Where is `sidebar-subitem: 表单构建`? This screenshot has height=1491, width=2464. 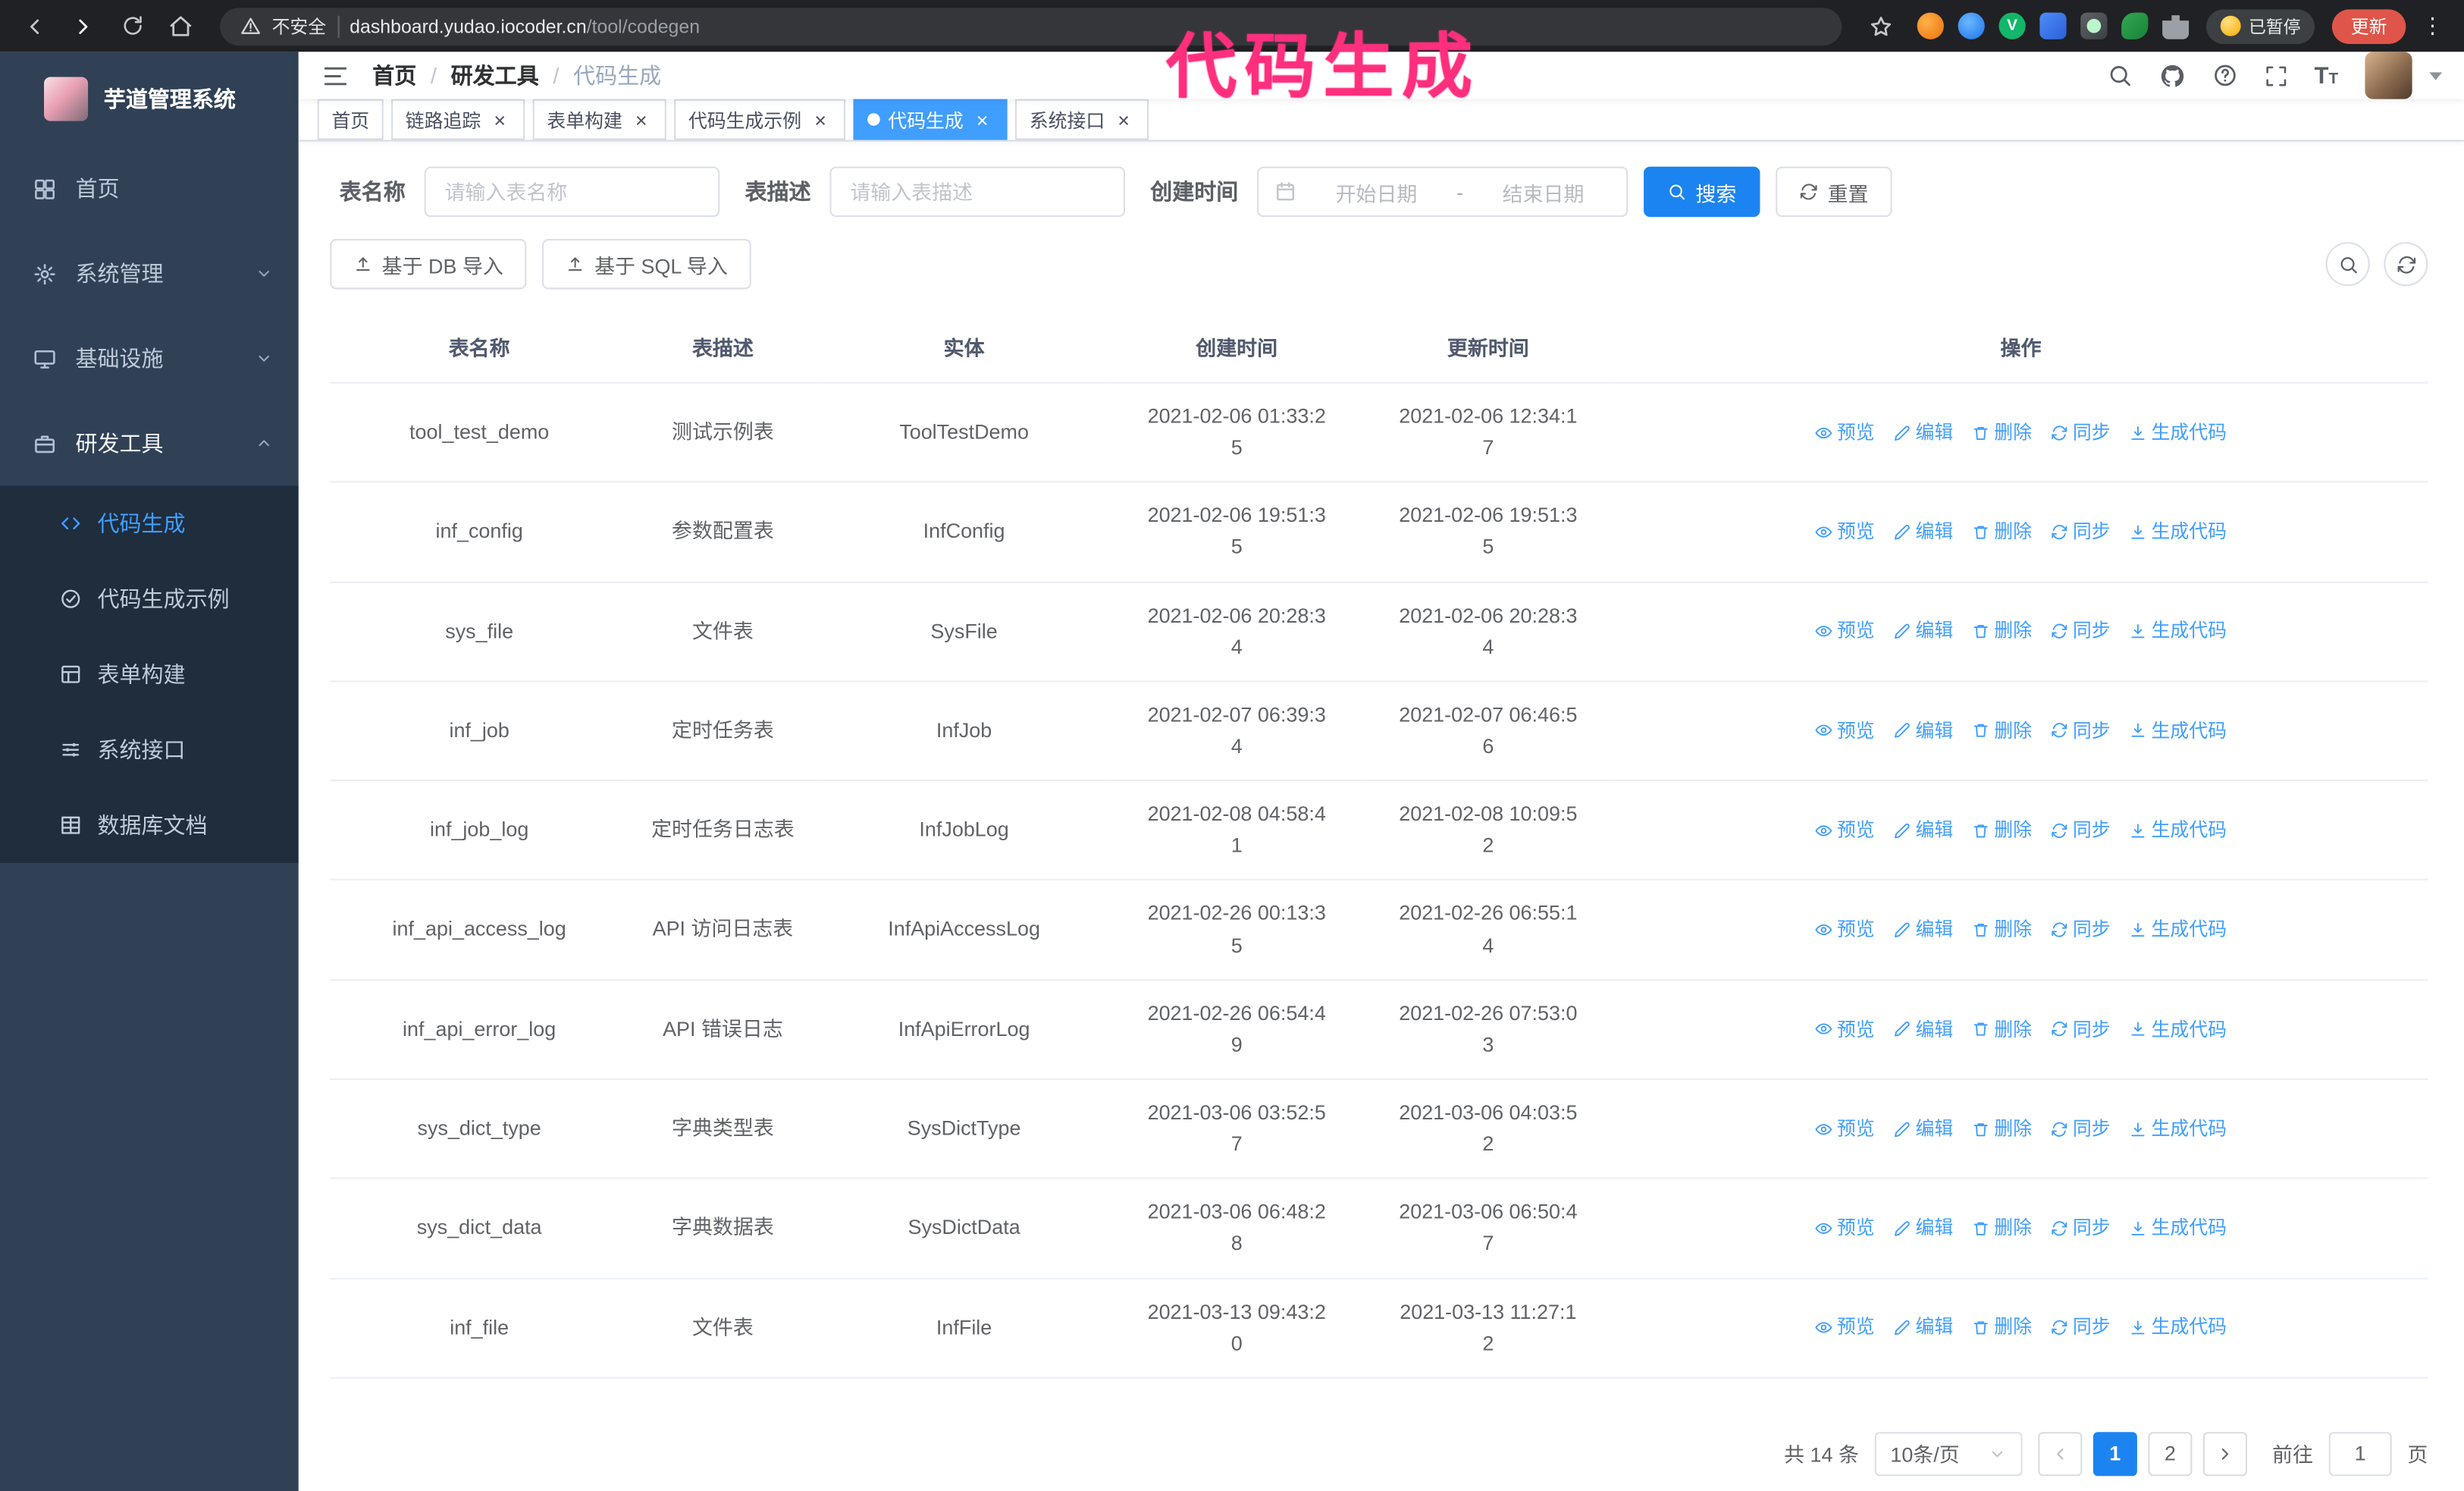 sidebar-subitem: 表单构建 is located at coordinates (150, 673).